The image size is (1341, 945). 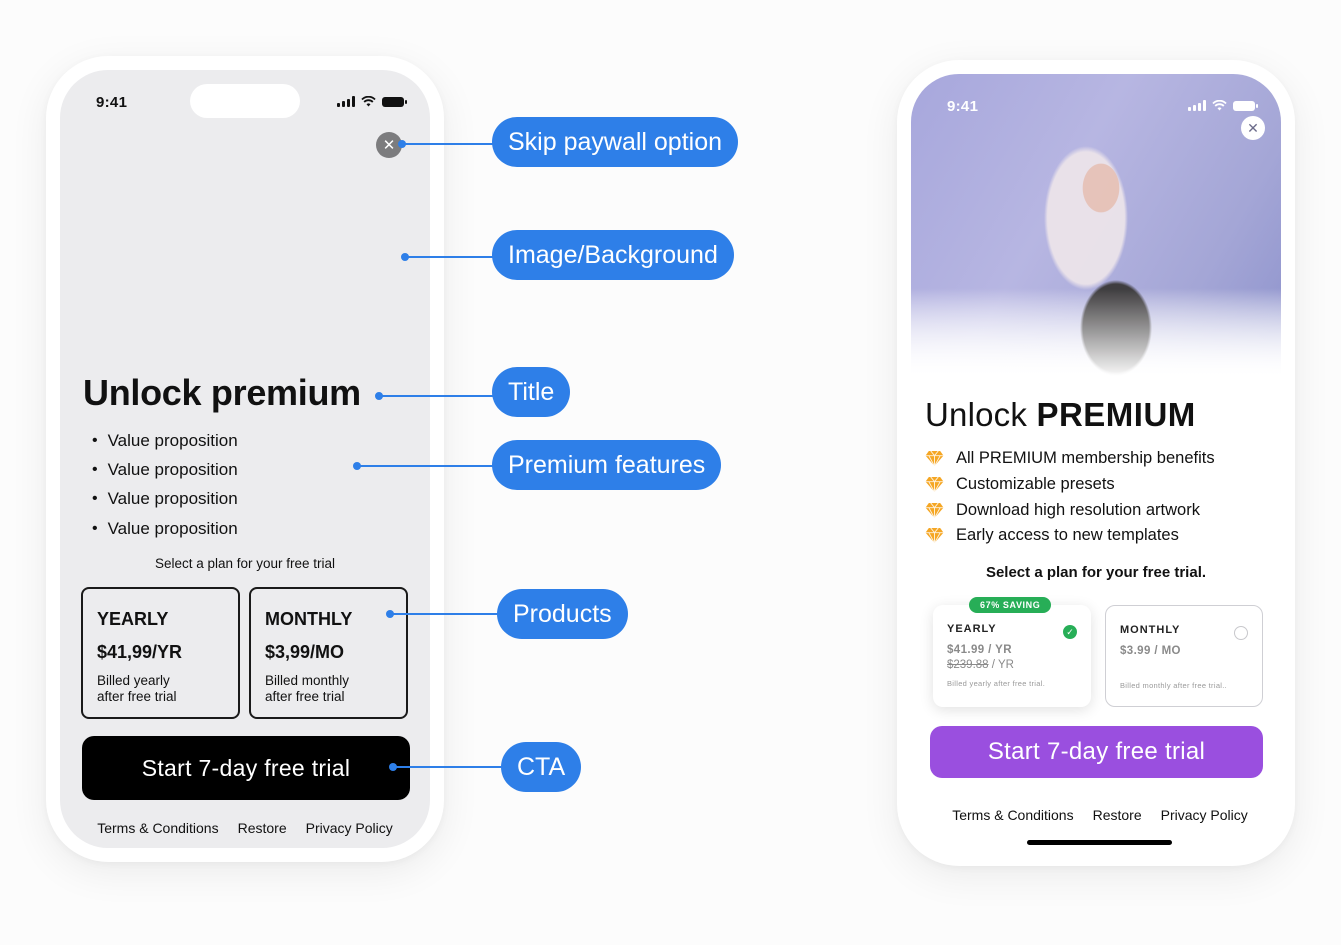 I want to click on close-button: ✕, so click(x=1253, y=128).